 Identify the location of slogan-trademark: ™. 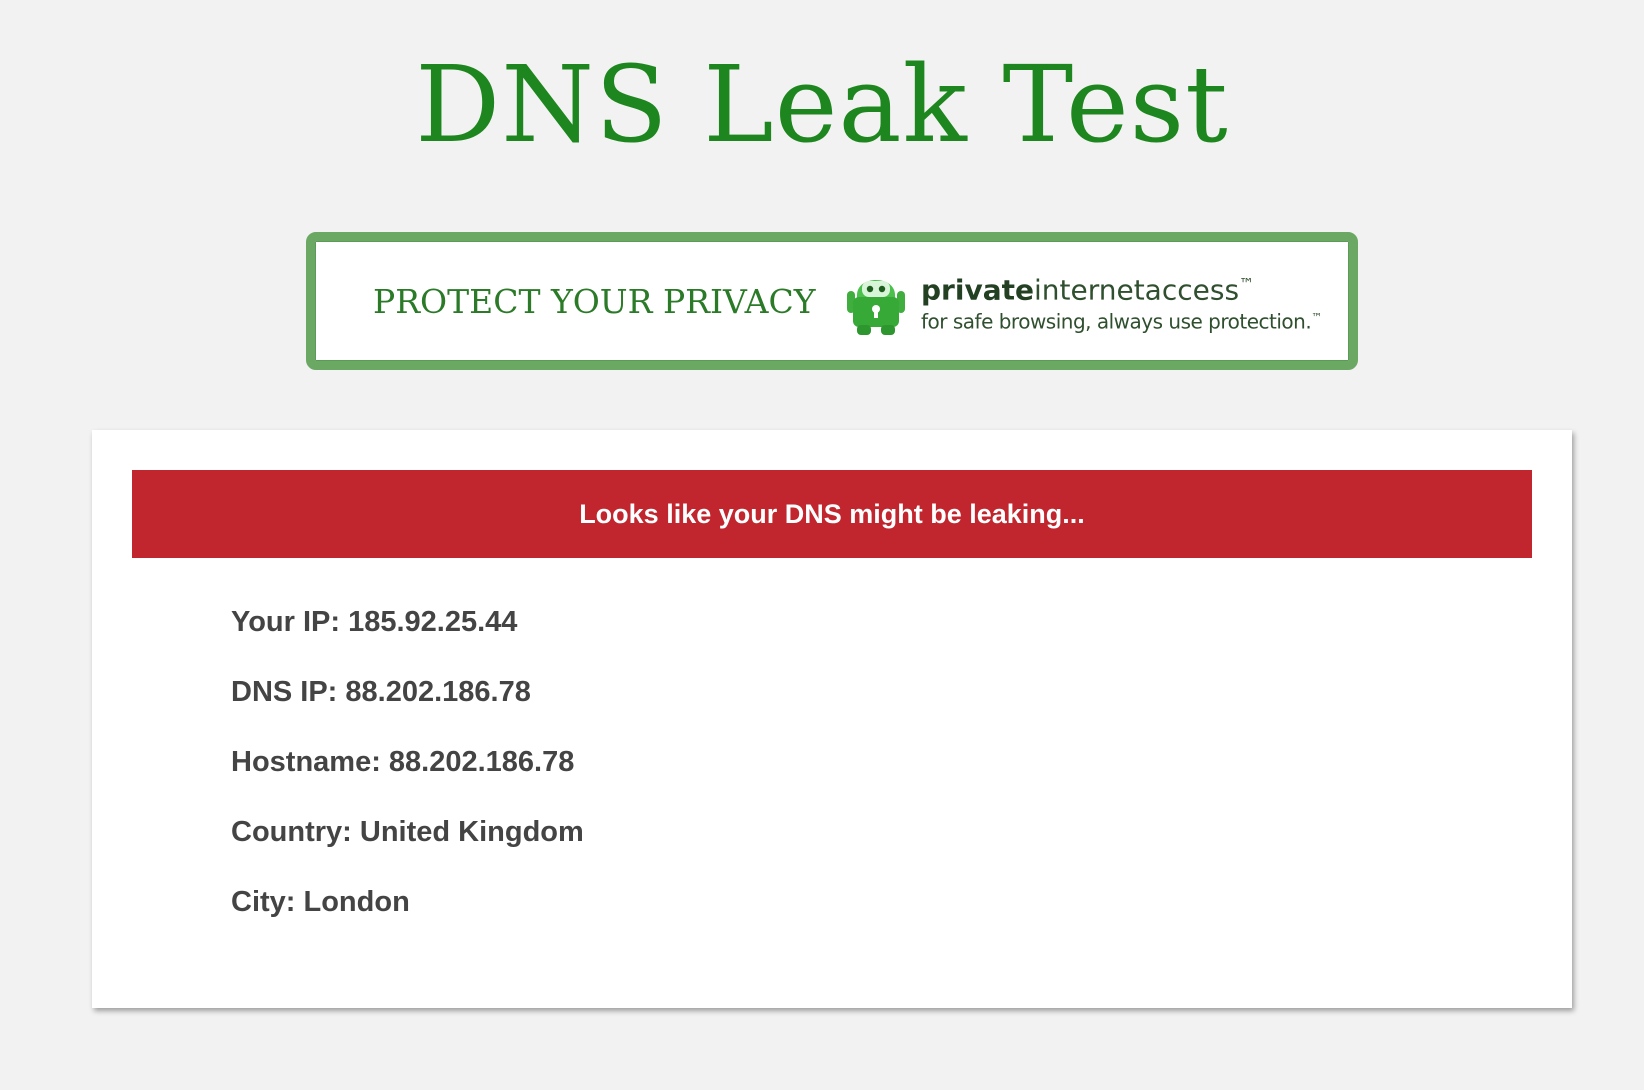
(1316, 317).